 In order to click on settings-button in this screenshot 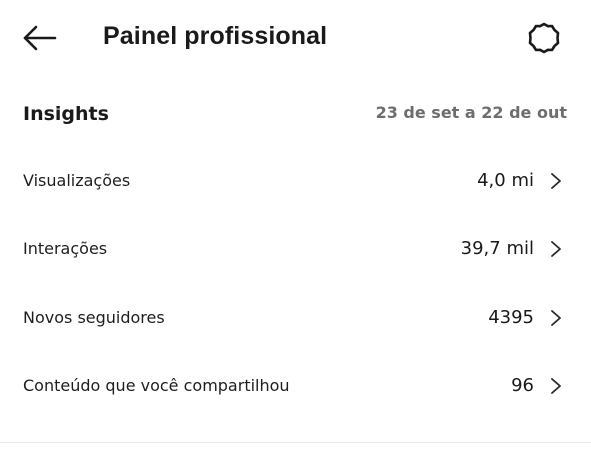, I will do `click(544, 38)`.